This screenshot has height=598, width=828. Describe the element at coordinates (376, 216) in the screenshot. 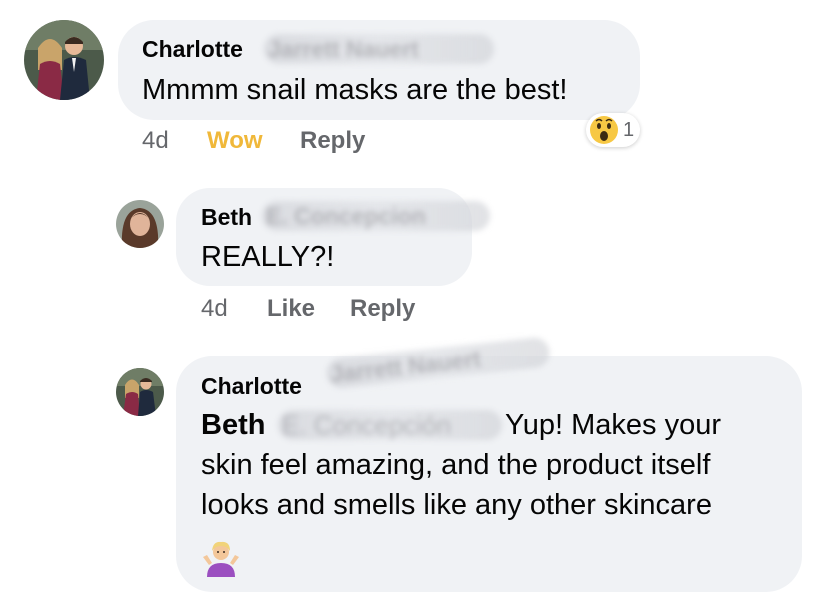

I see `redacted-name: E. Concepcion` at that location.